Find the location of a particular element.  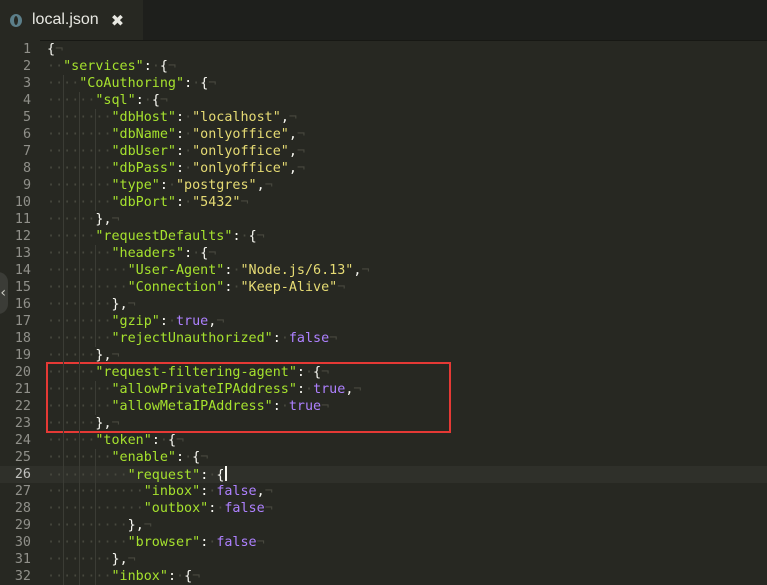

text-cursor is located at coordinates (226, 473).